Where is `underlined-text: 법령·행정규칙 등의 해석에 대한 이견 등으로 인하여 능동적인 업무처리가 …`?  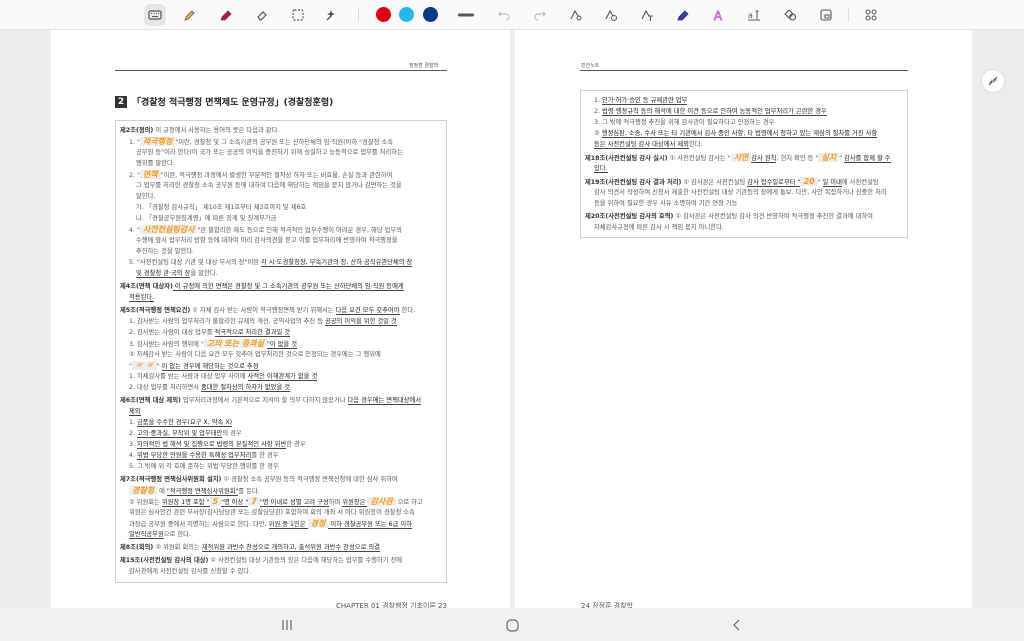 underlined-text: 법령·행정규칙 등의 해석에 대한 이견 등으로 인하여 능동적인 업무처리가 … is located at coordinates (714, 112).